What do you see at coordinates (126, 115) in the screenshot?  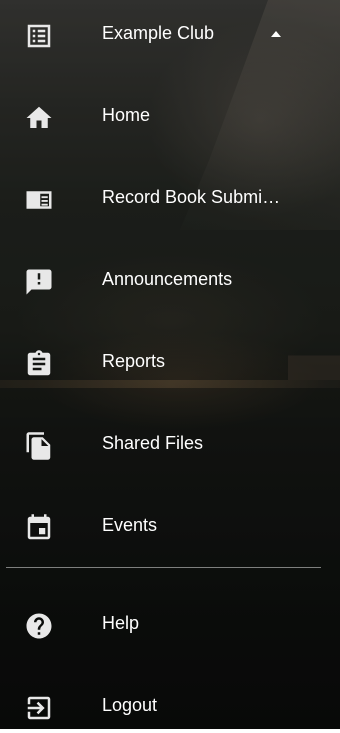 I see `menu-item-label: Home` at bounding box center [126, 115].